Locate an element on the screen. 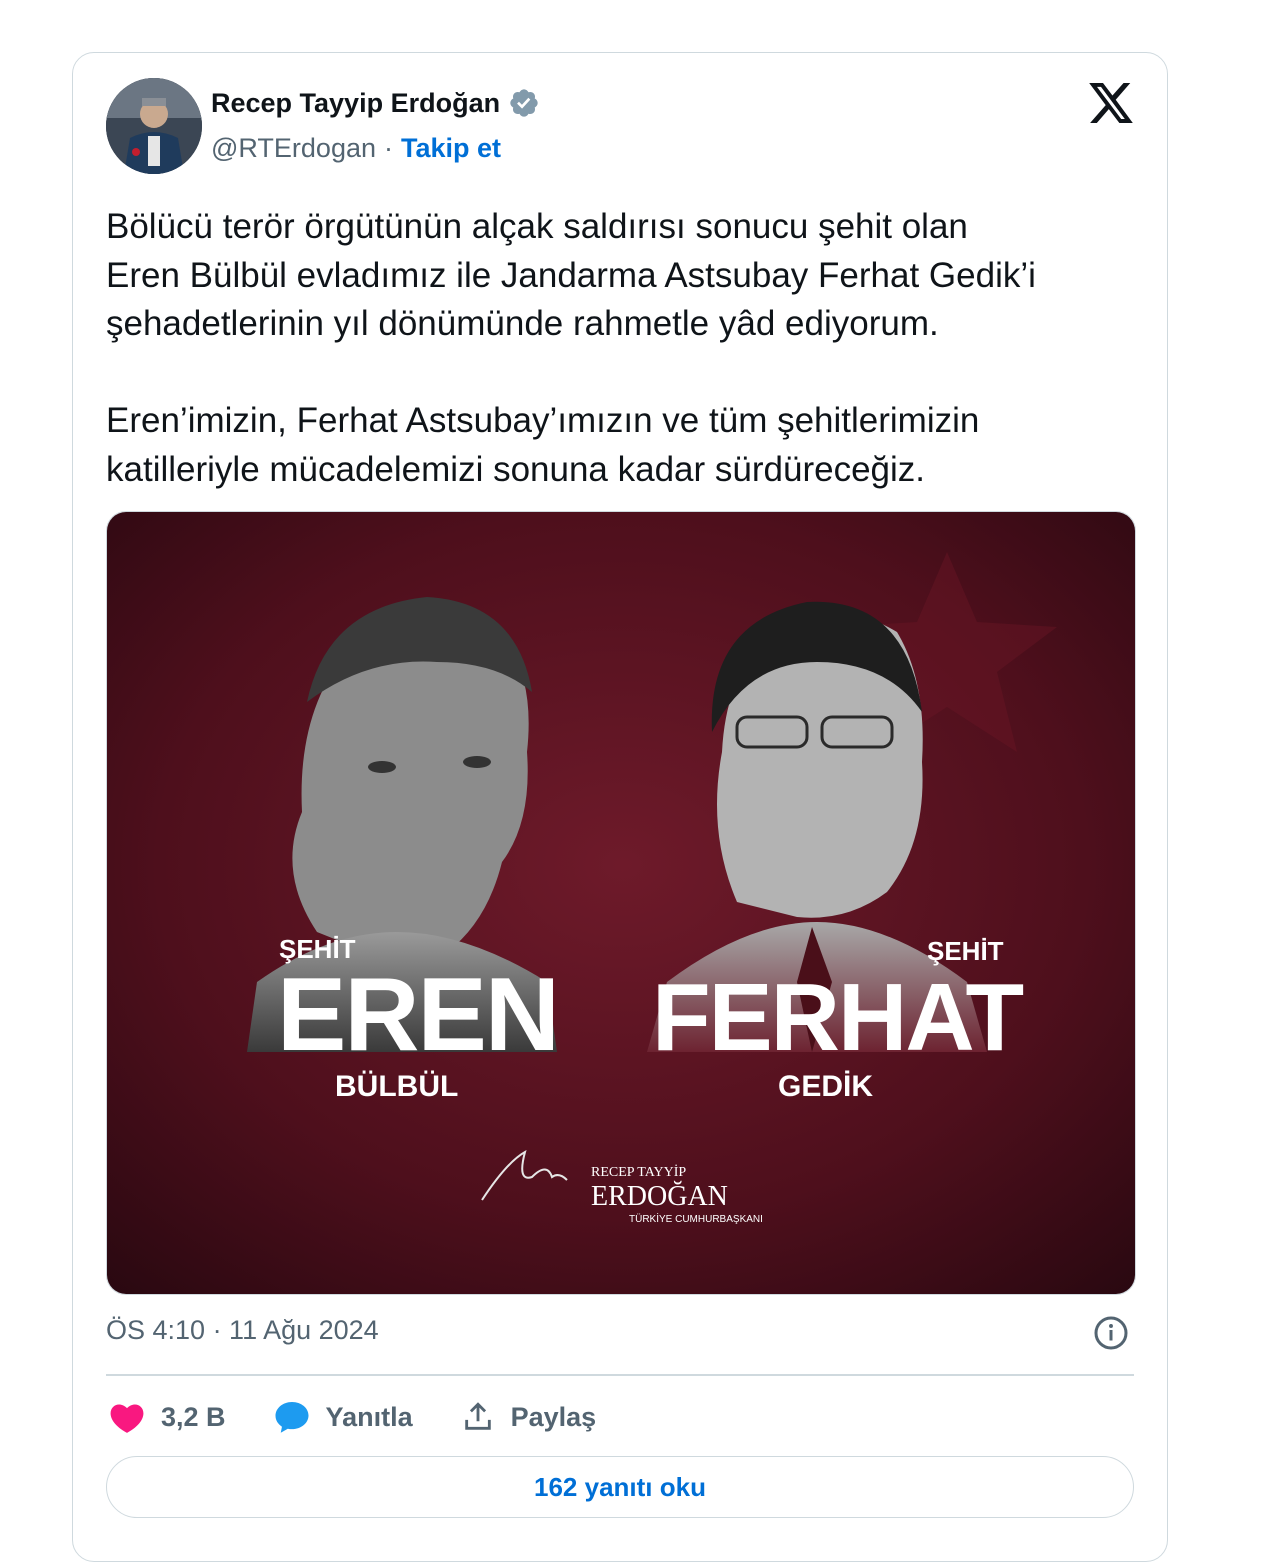  right-prefix: ŞEHİT is located at coordinates (965, 951).